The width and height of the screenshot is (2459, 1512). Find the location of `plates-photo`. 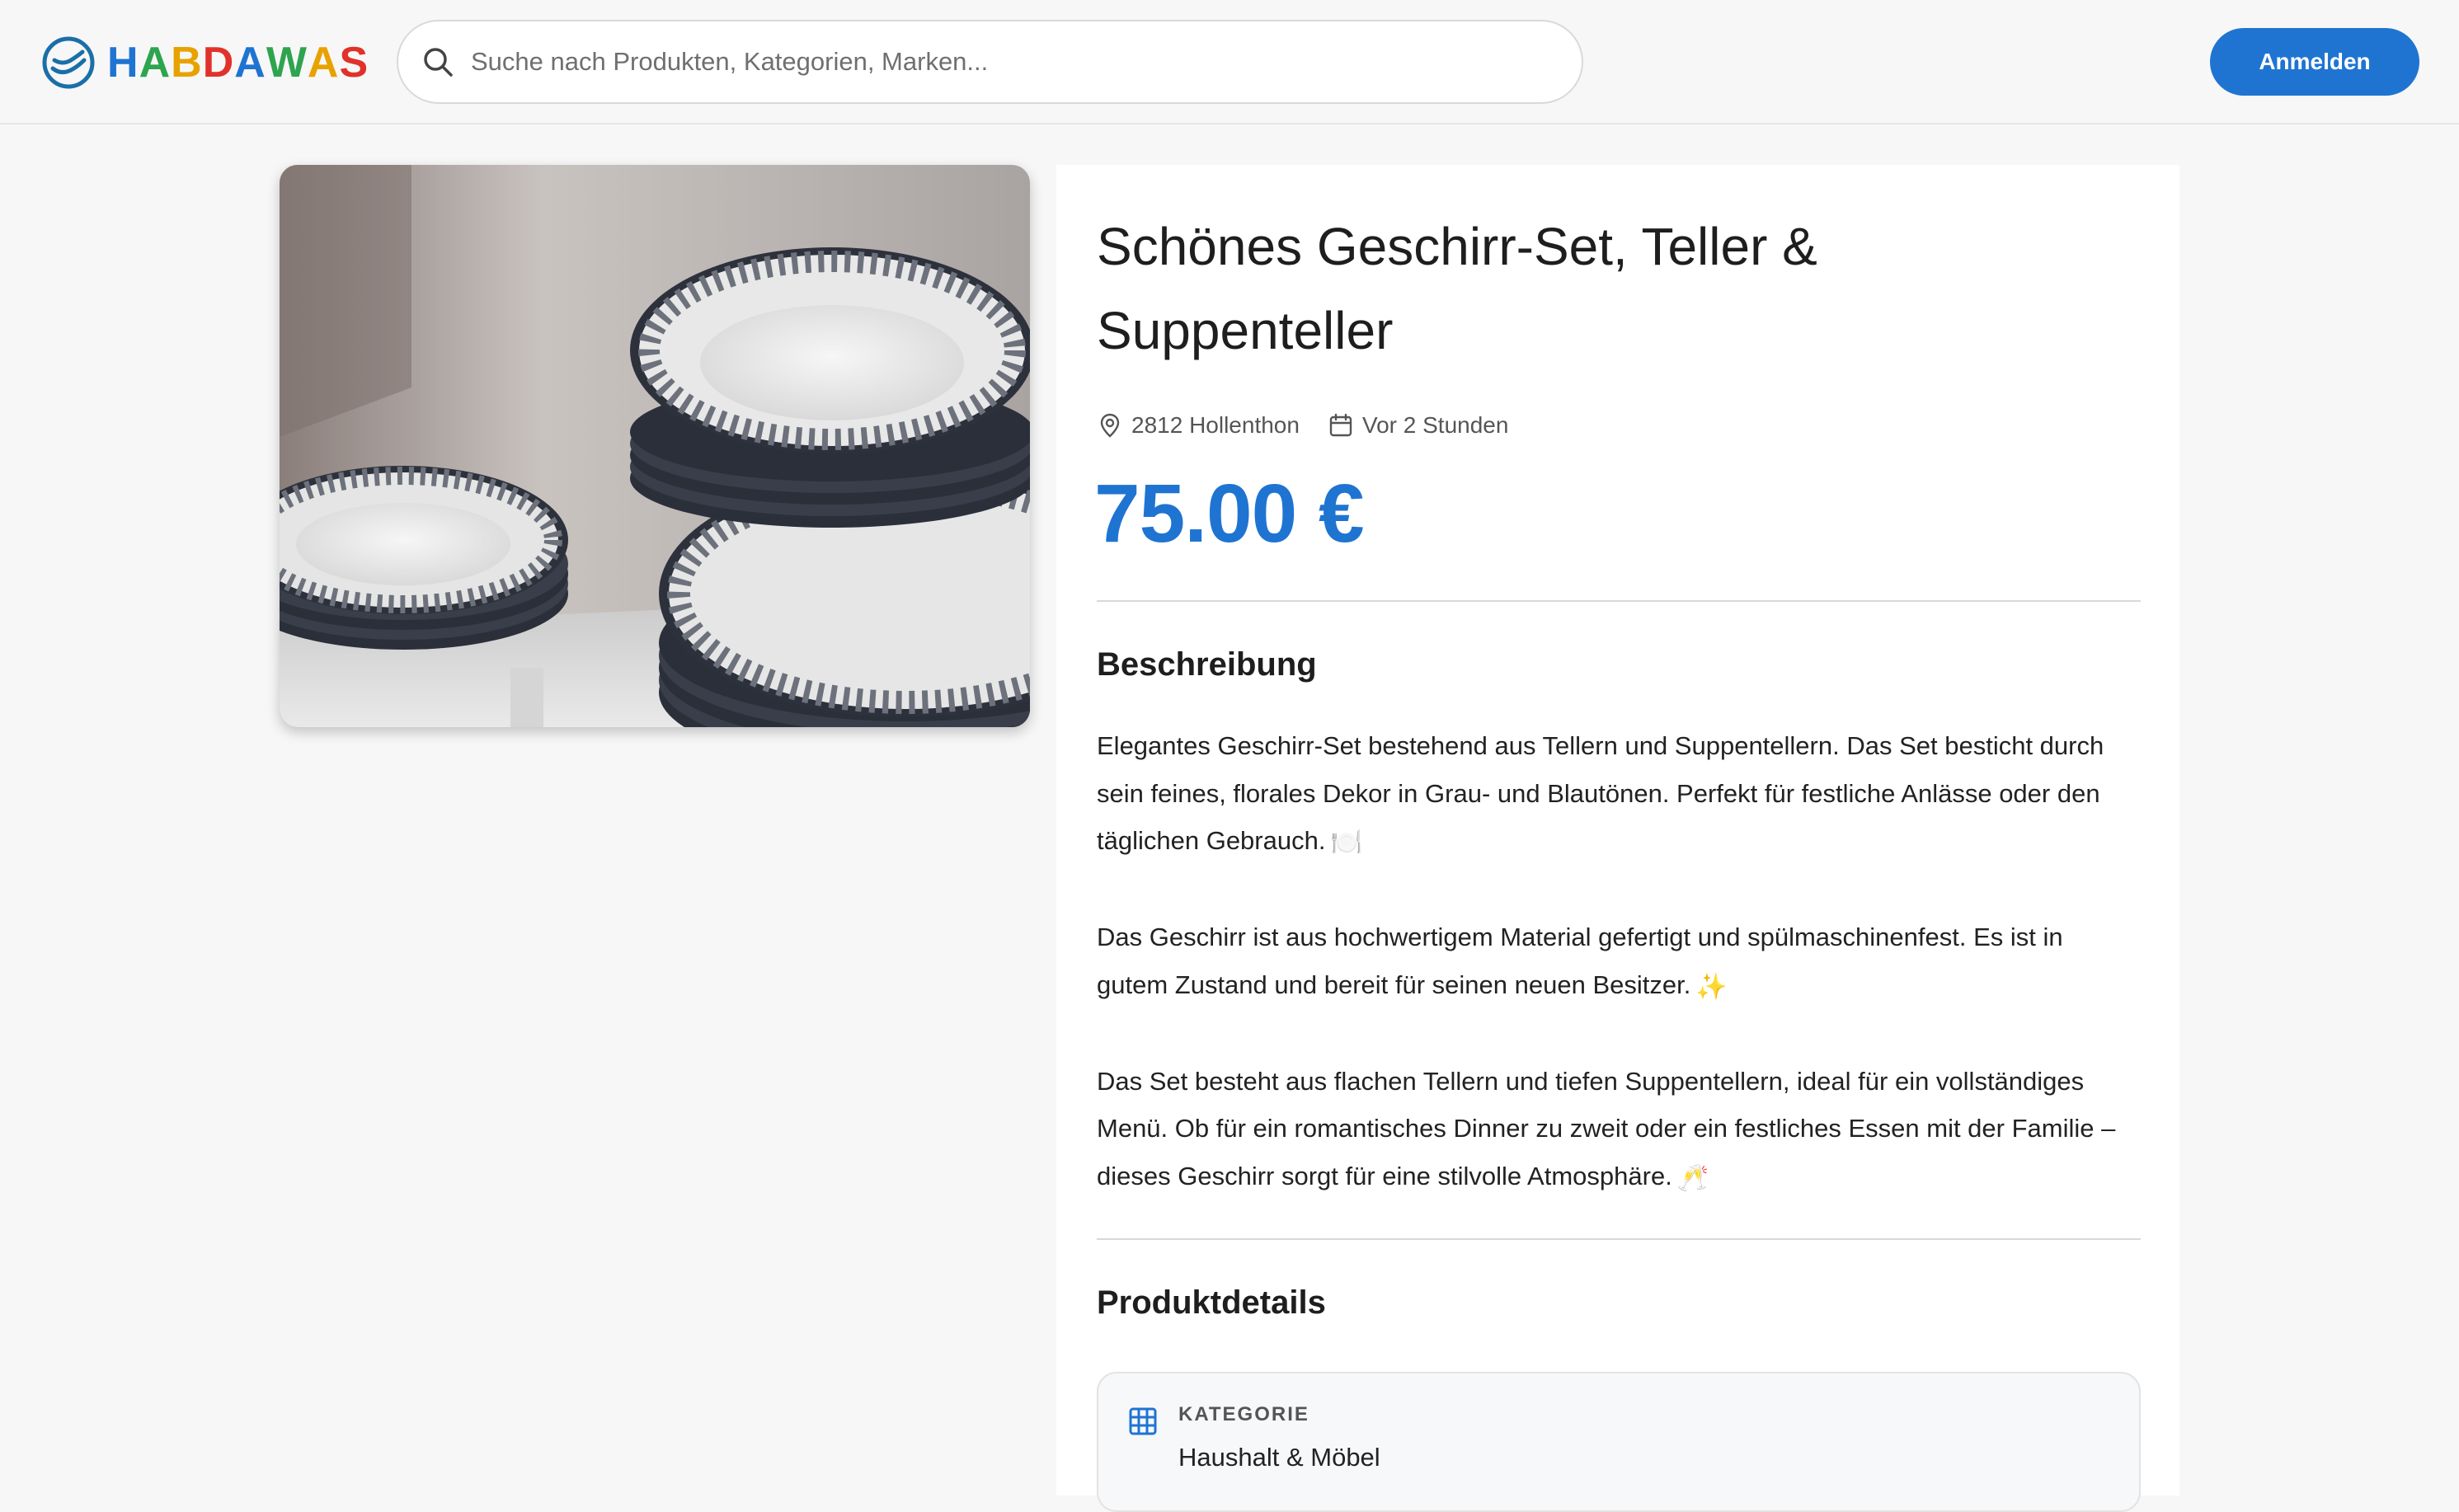

plates-photo is located at coordinates (655, 446).